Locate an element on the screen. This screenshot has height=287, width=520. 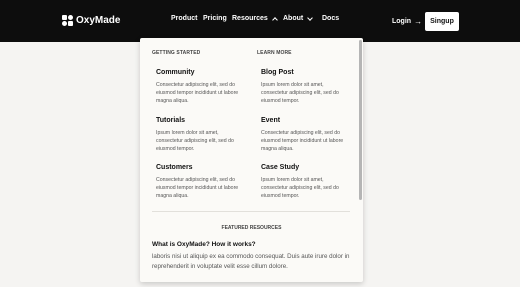
nav-product-label: Product is located at coordinates (184, 18).